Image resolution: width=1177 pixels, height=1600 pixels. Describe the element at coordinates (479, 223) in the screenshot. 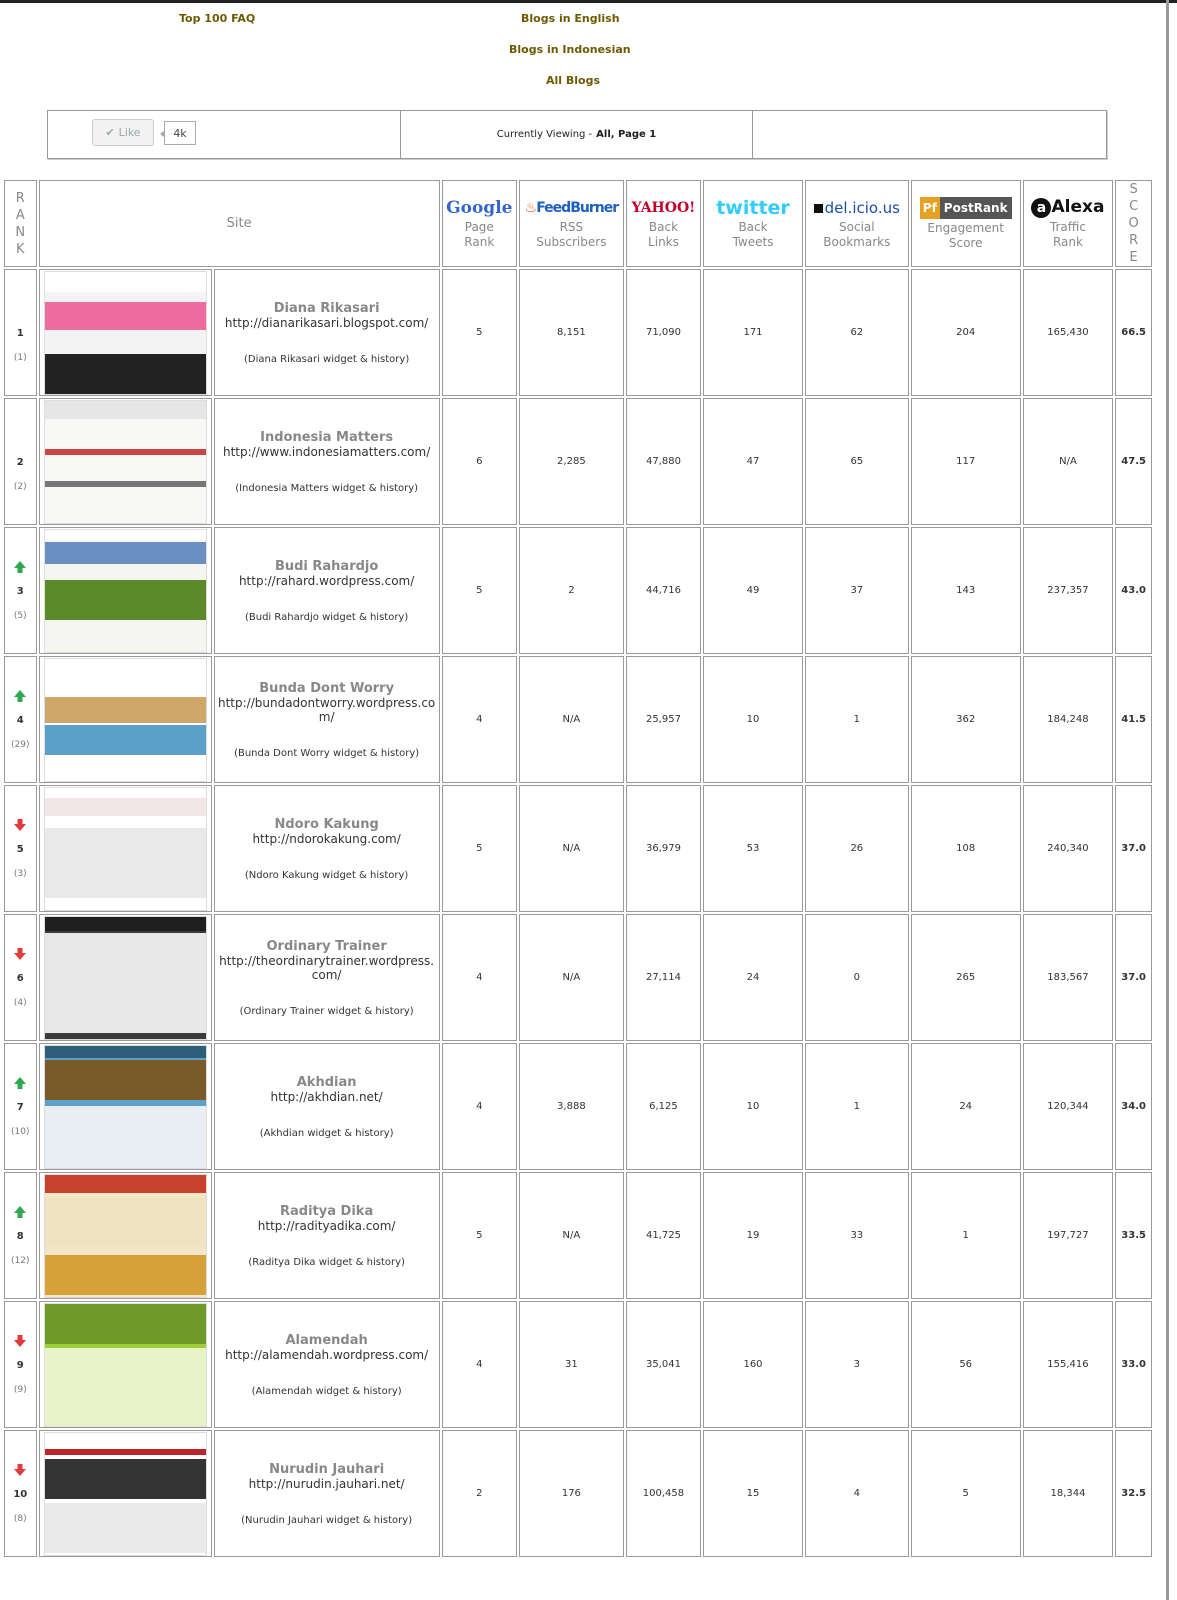

I see `google-header: Google Page Rank` at that location.